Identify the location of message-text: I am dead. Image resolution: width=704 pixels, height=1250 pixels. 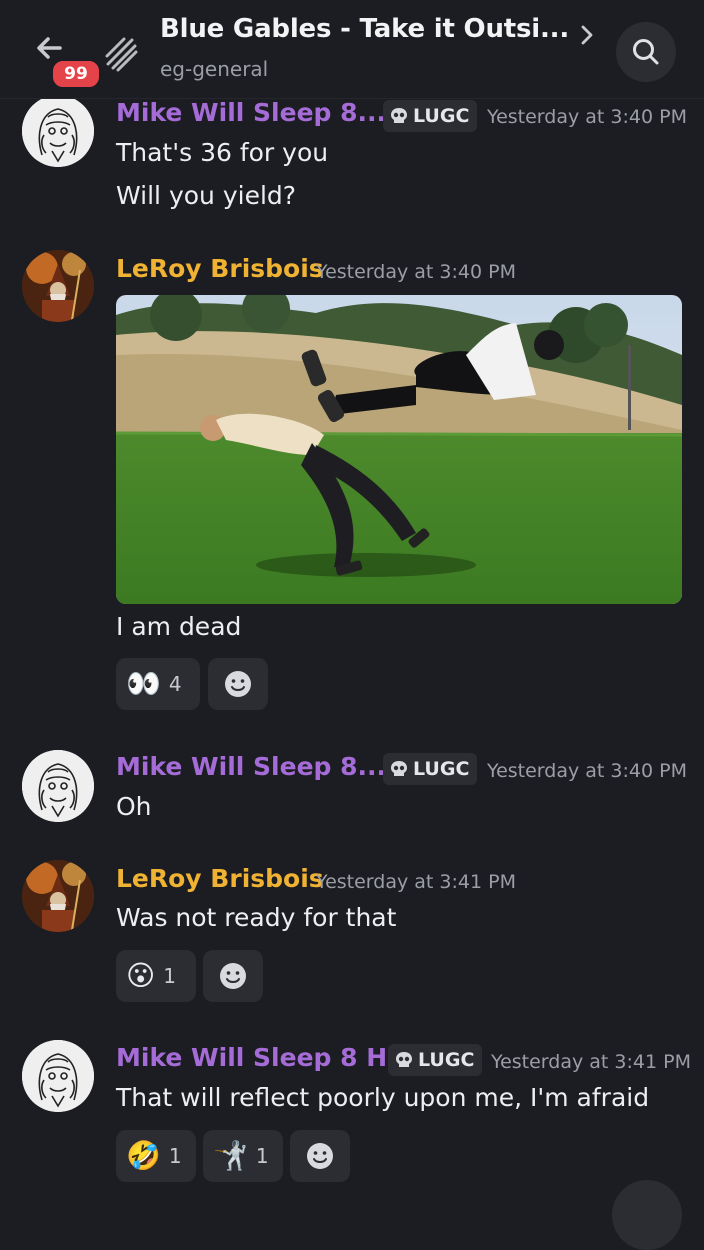
(179, 626).